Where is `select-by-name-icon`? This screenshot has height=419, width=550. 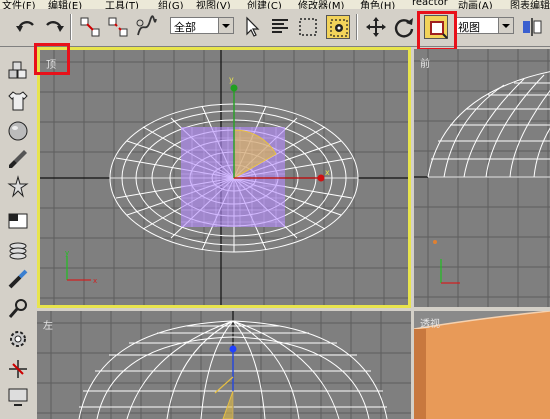 select-by-name-icon is located at coordinates (280, 27).